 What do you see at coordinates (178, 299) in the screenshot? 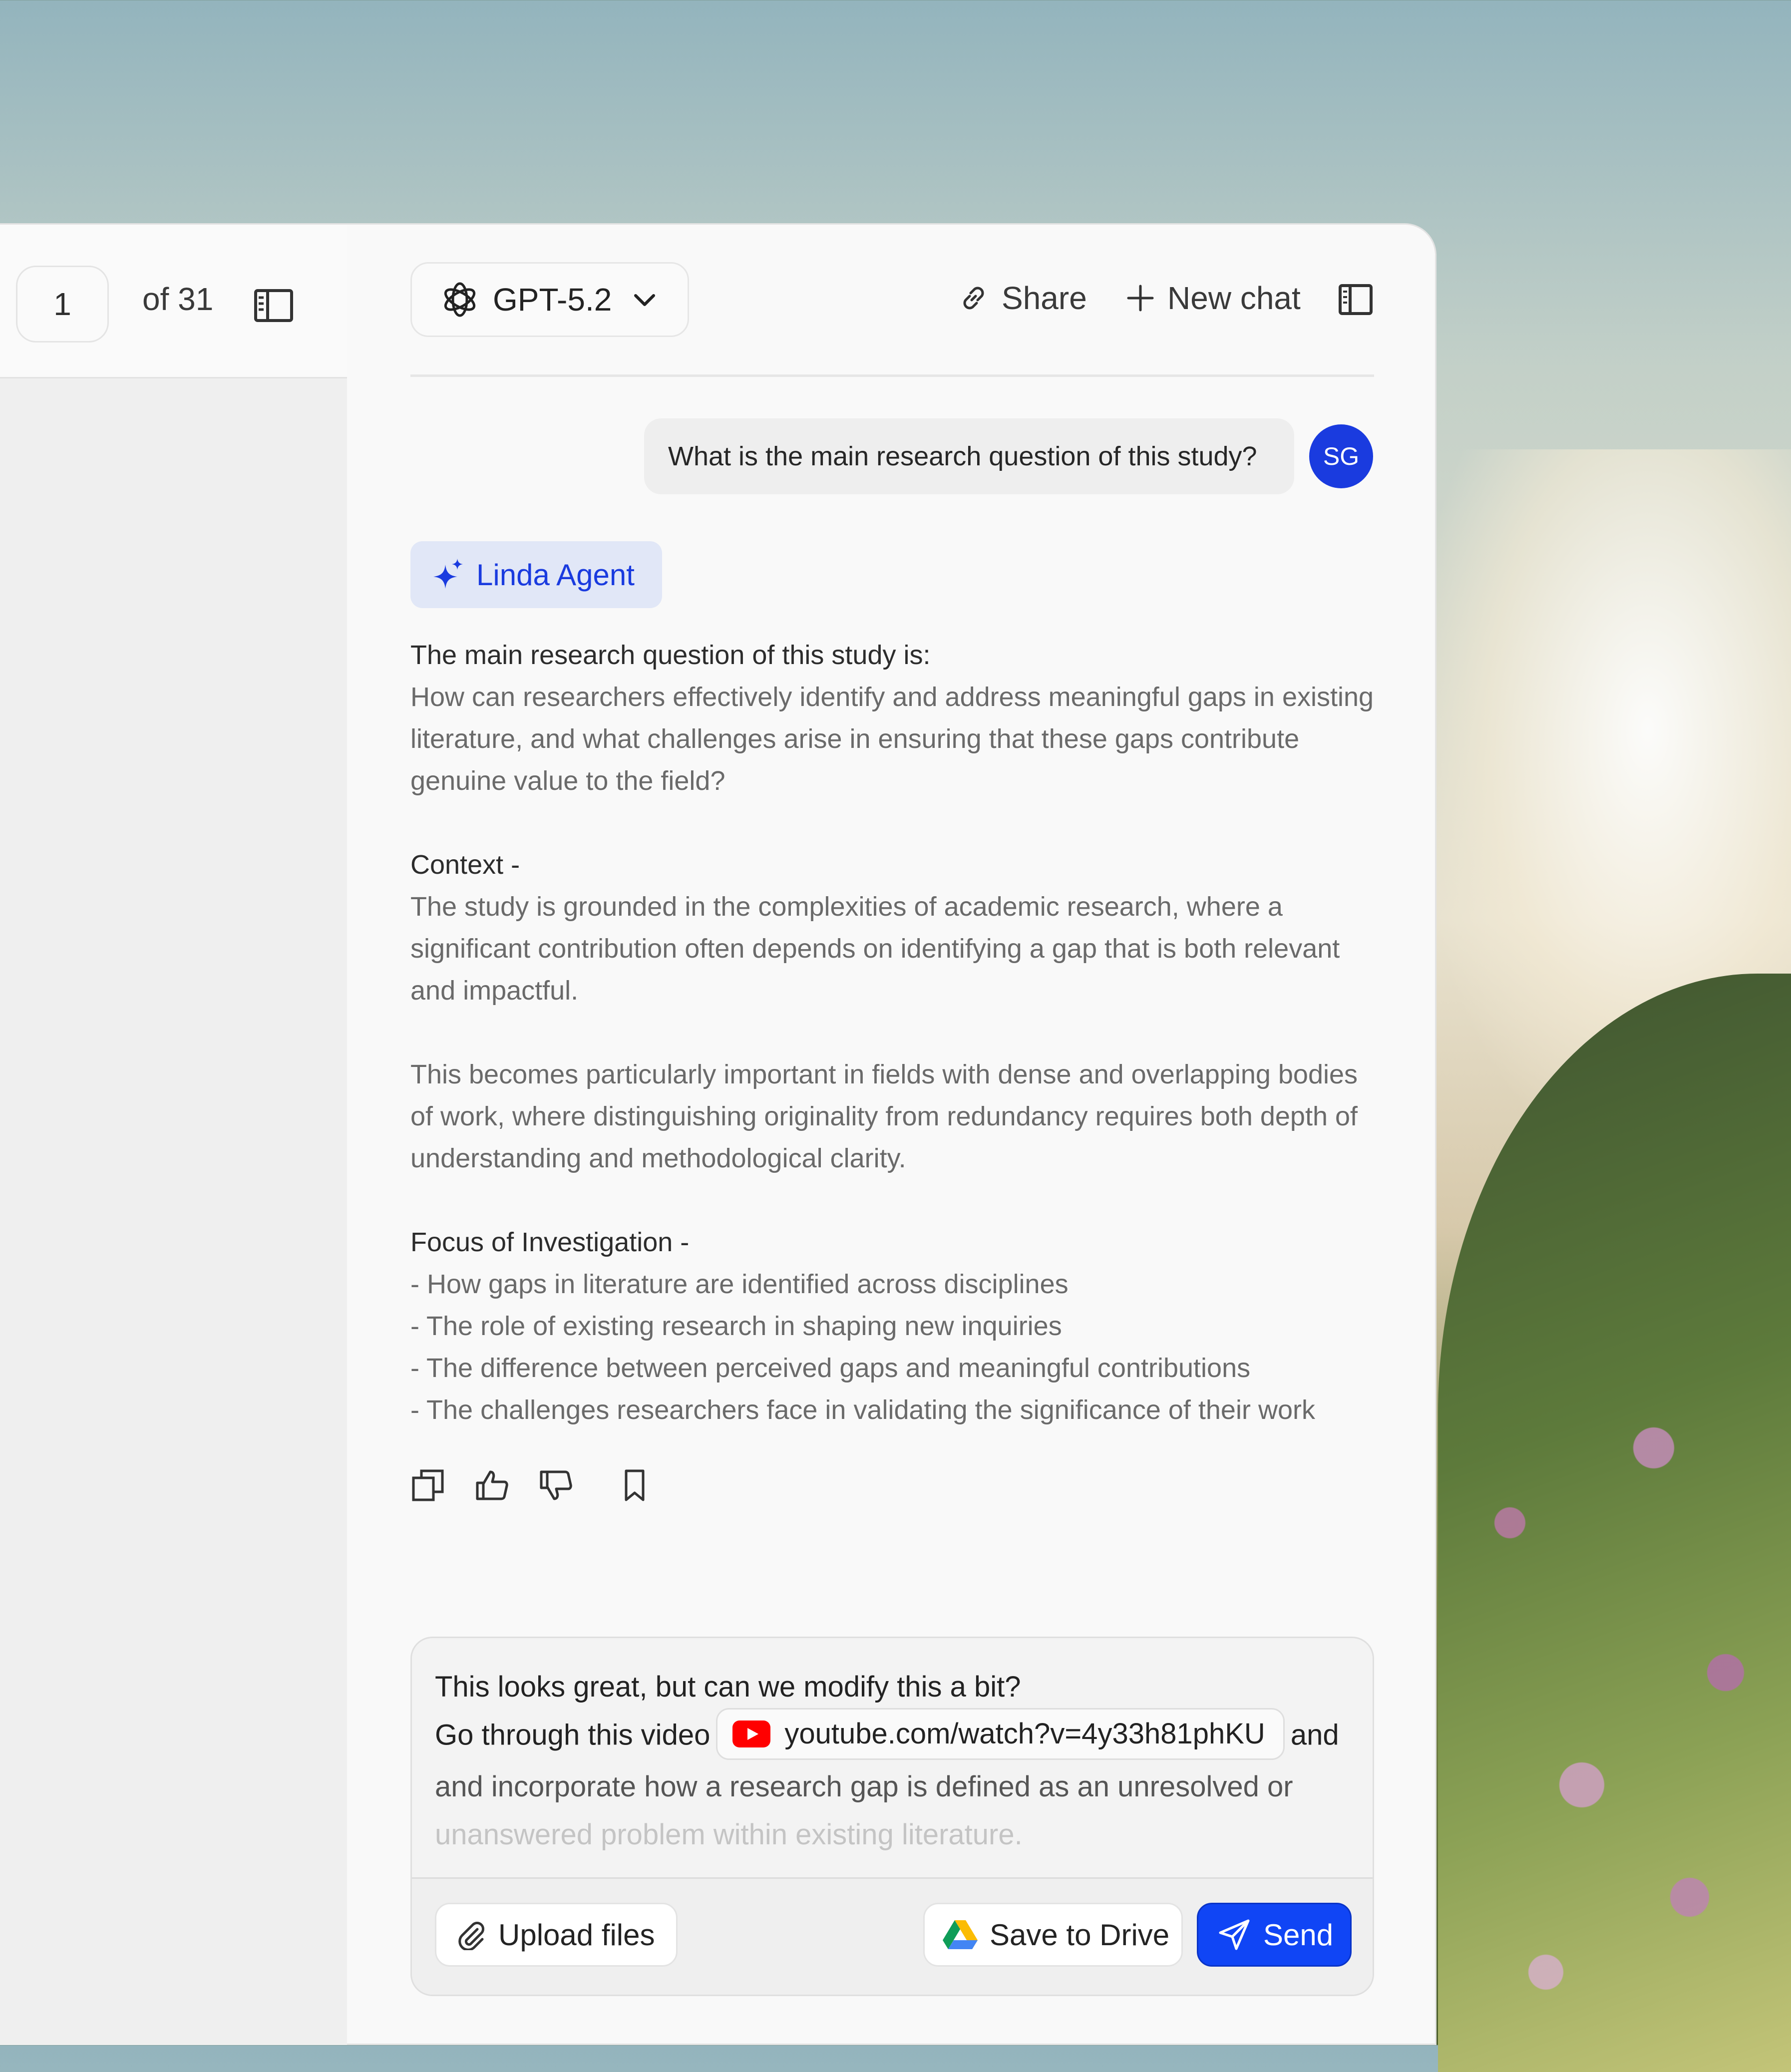
I see `page-total: of 31` at bounding box center [178, 299].